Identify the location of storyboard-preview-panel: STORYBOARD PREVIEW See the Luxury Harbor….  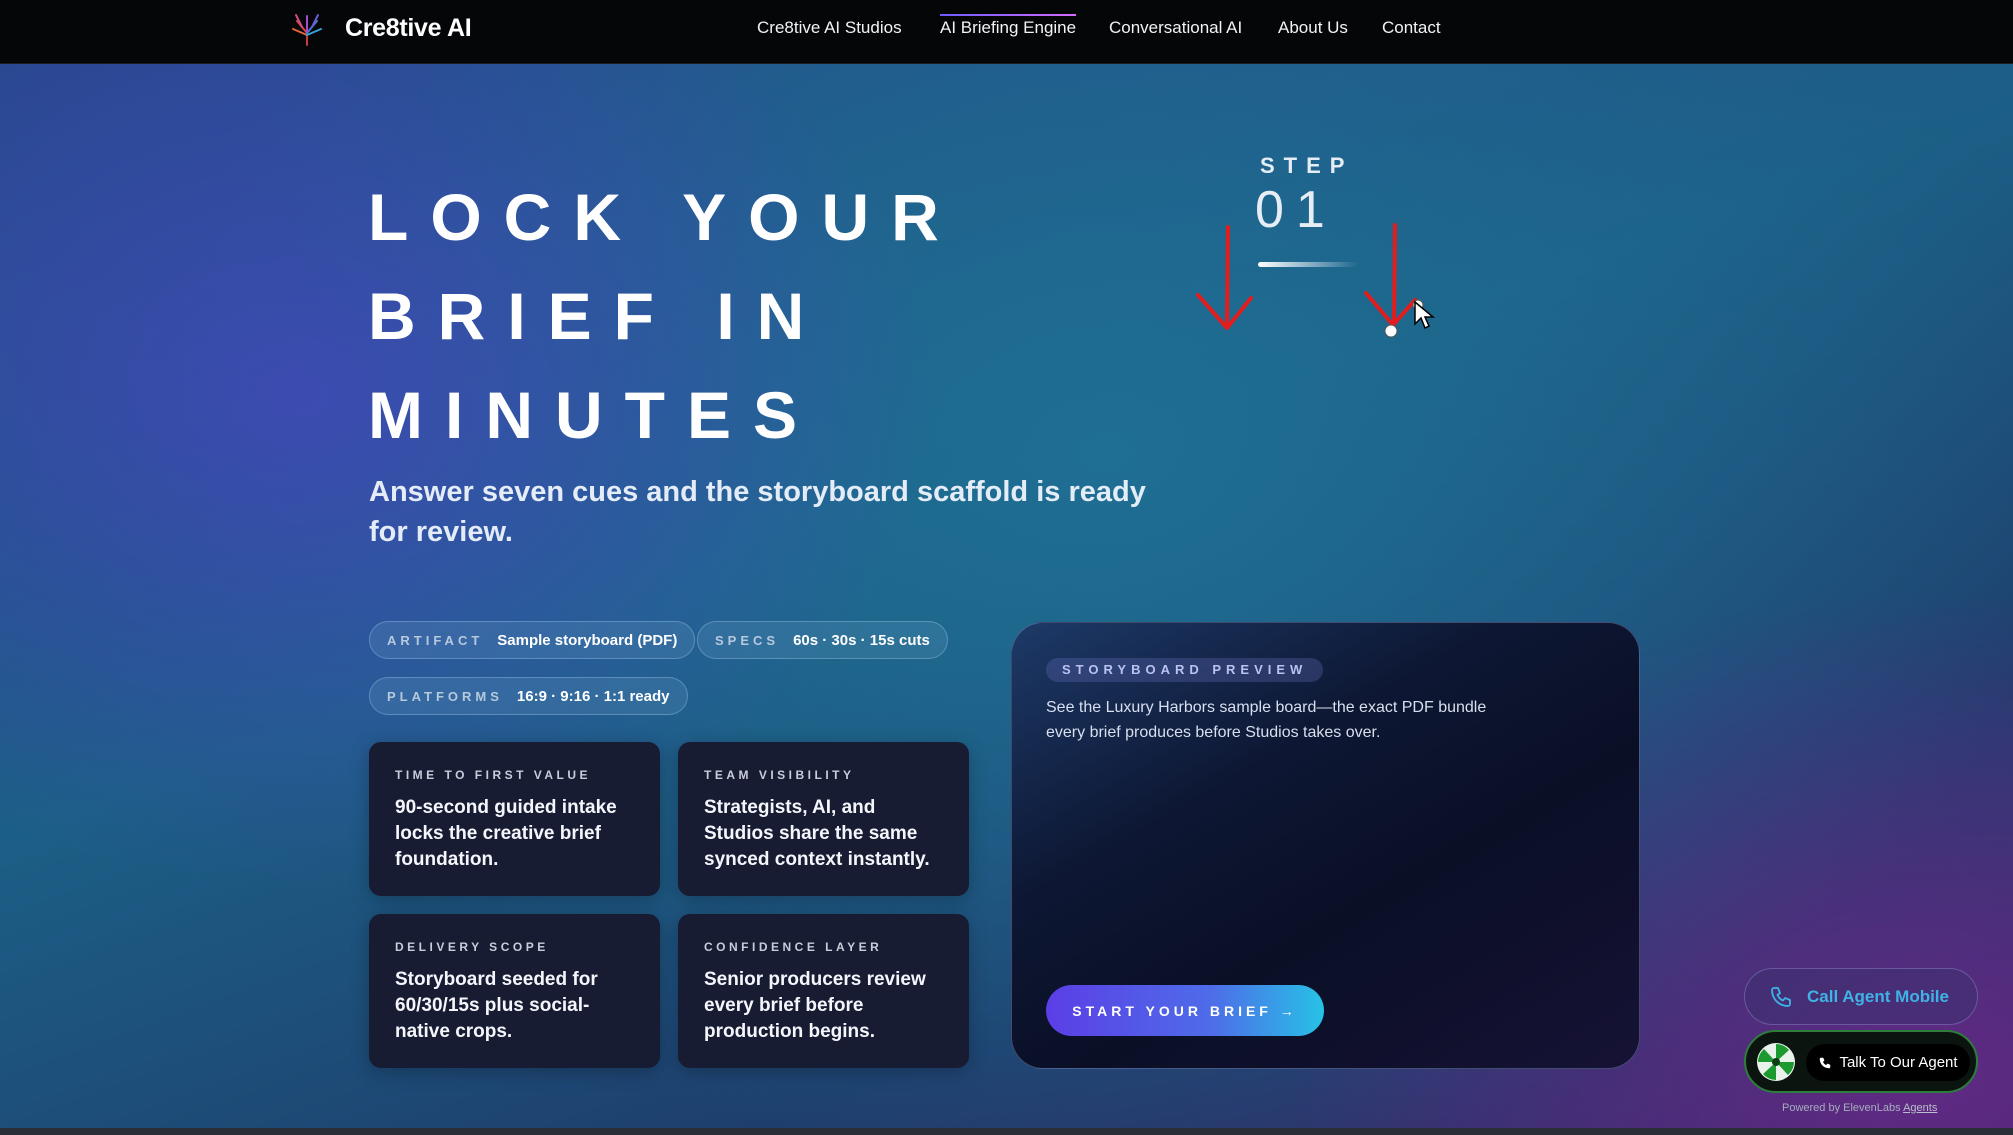
(1325, 845).